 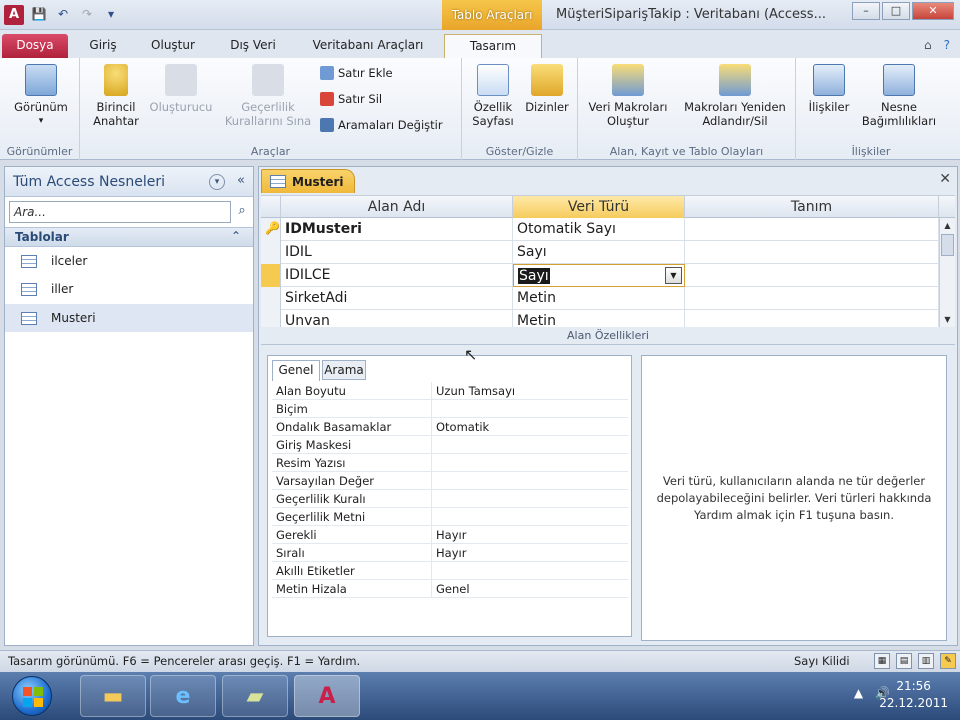 I want to click on pivot-table-view-icon: ▤, so click(x=904, y=661).